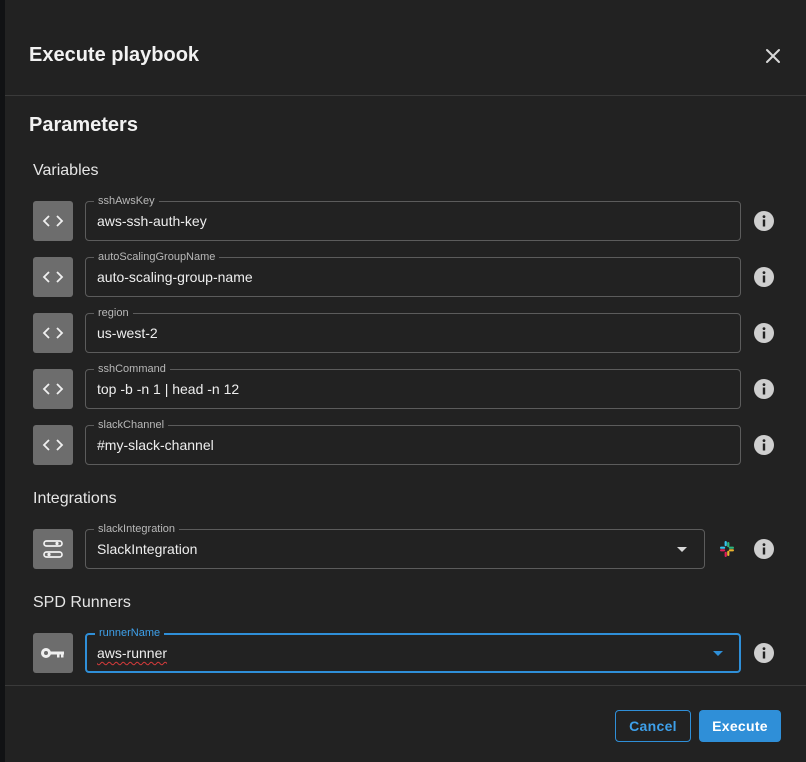  I want to click on field-label: region, so click(113, 313).